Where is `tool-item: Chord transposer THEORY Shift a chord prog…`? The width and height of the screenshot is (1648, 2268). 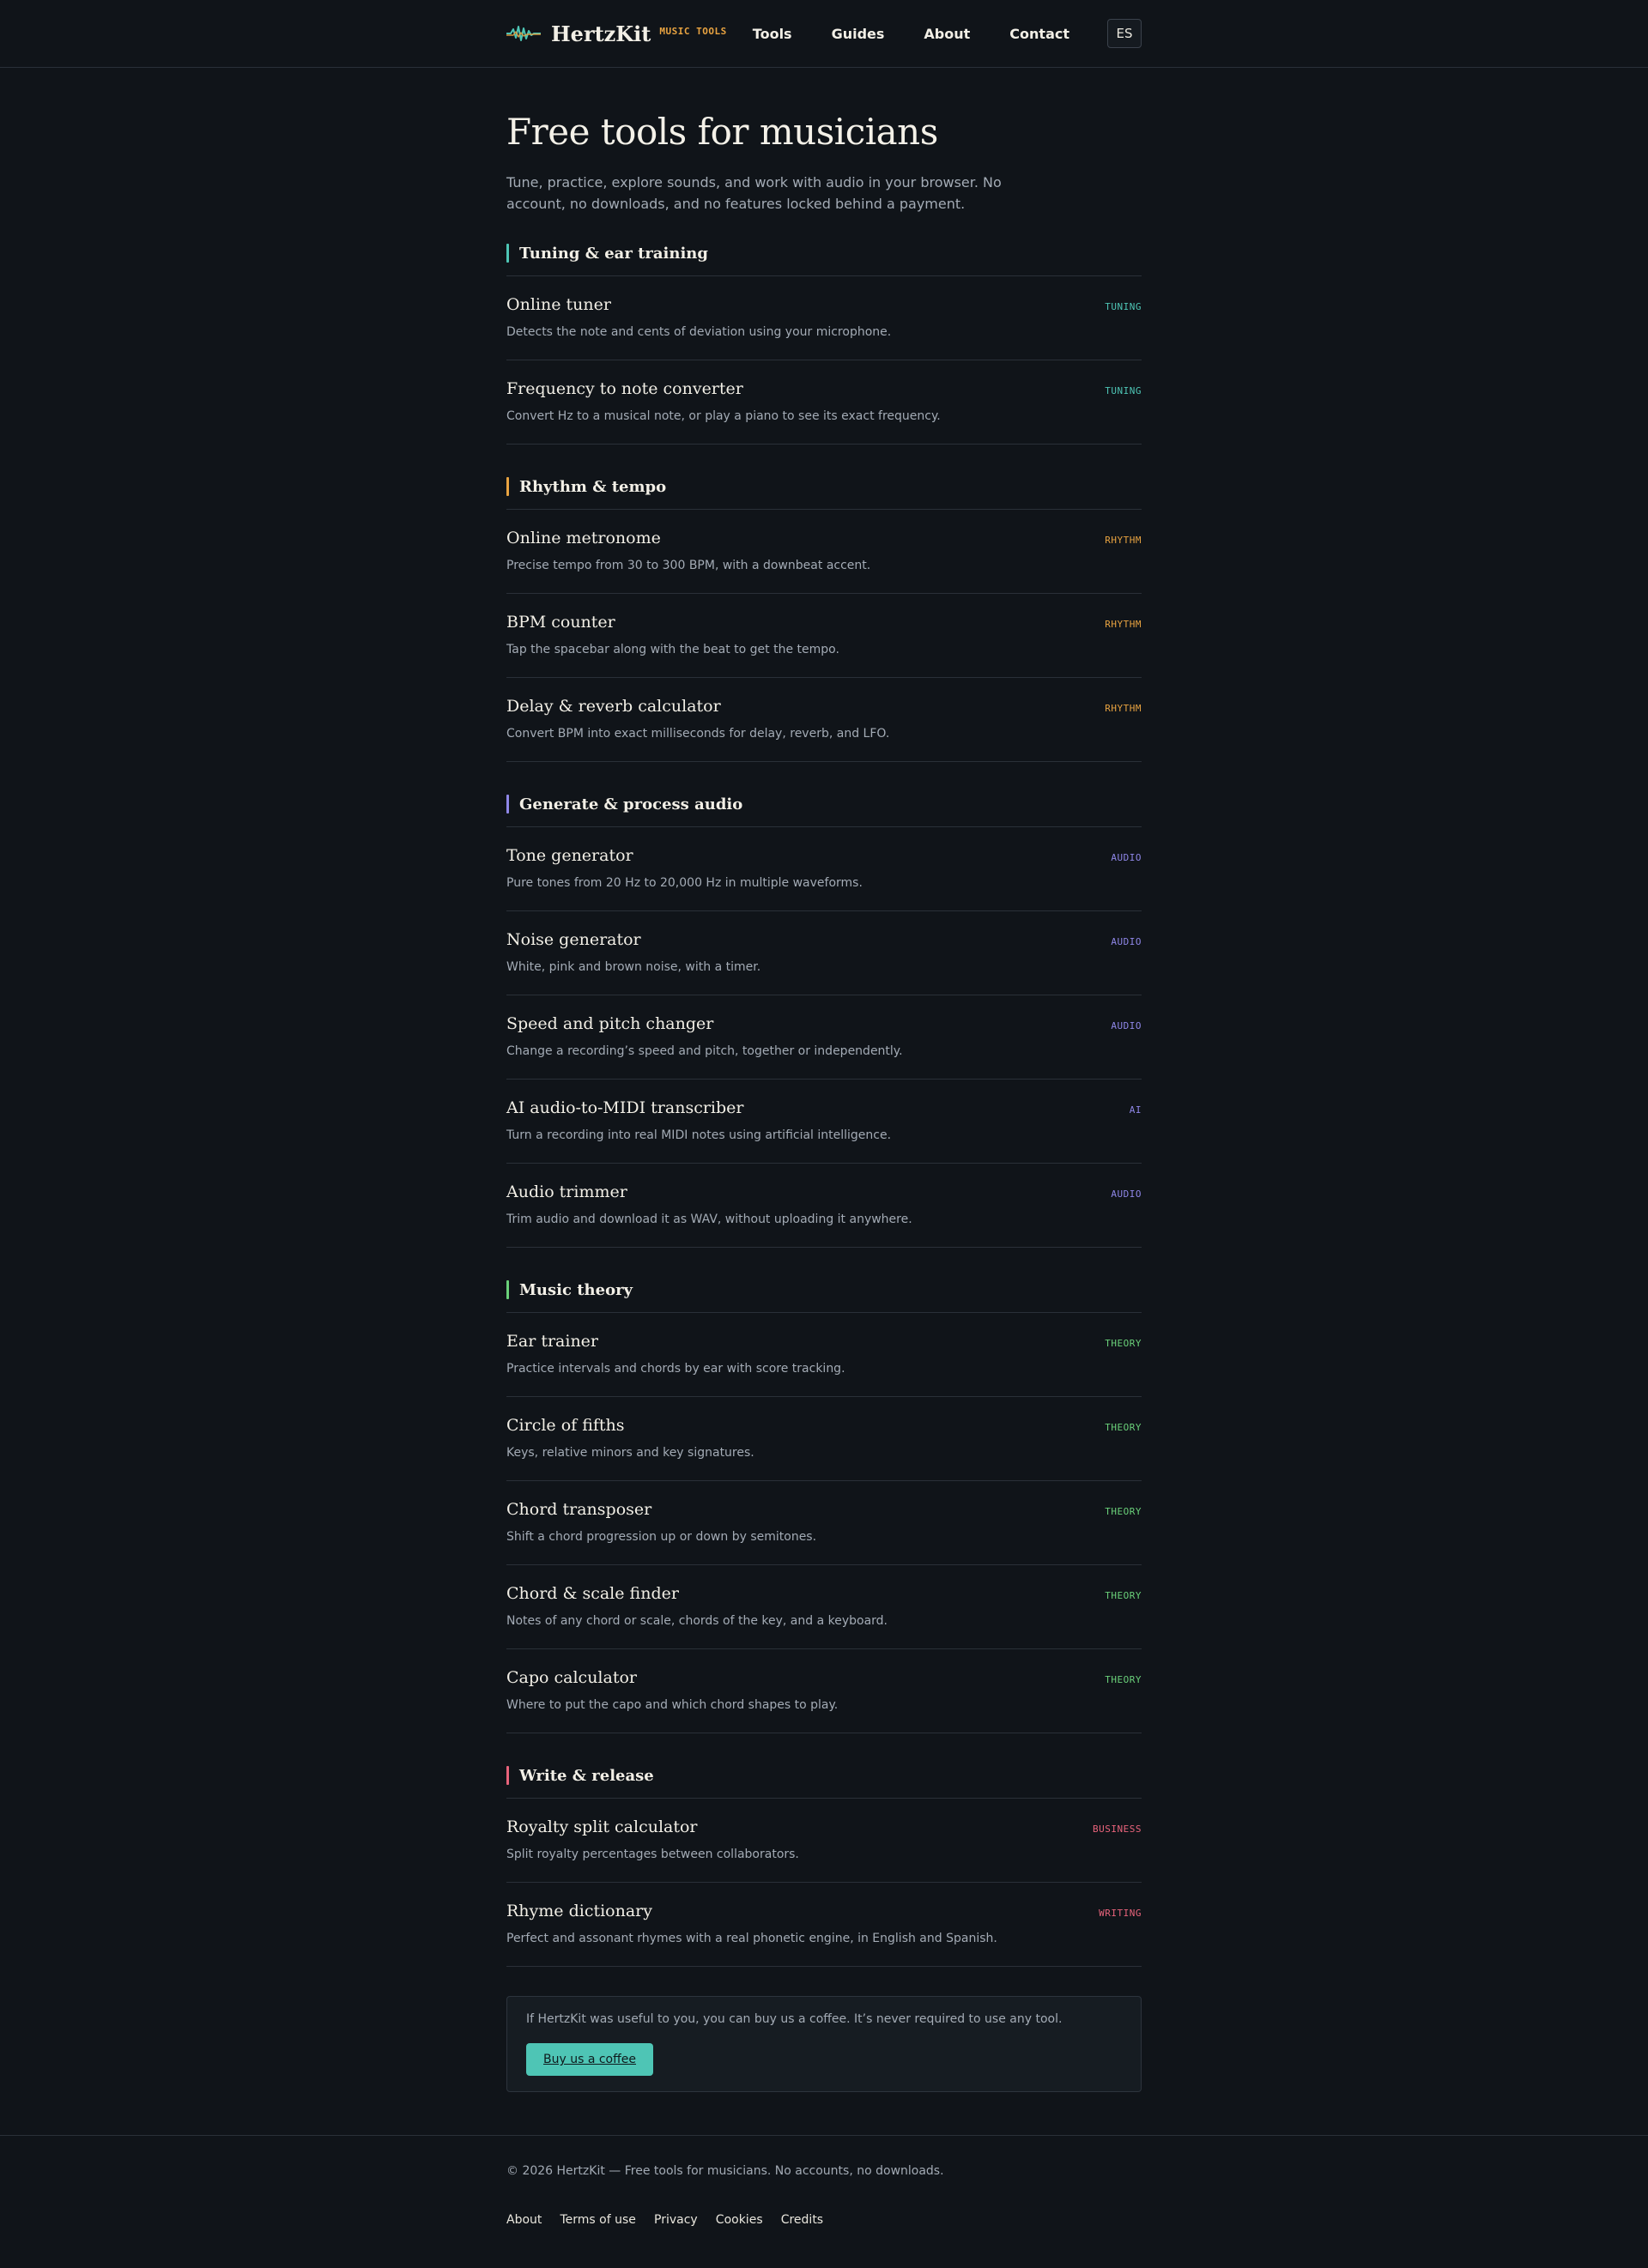 tool-item: Chord transposer THEORY Shift a chord prog… is located at coordinates (824, 1523).